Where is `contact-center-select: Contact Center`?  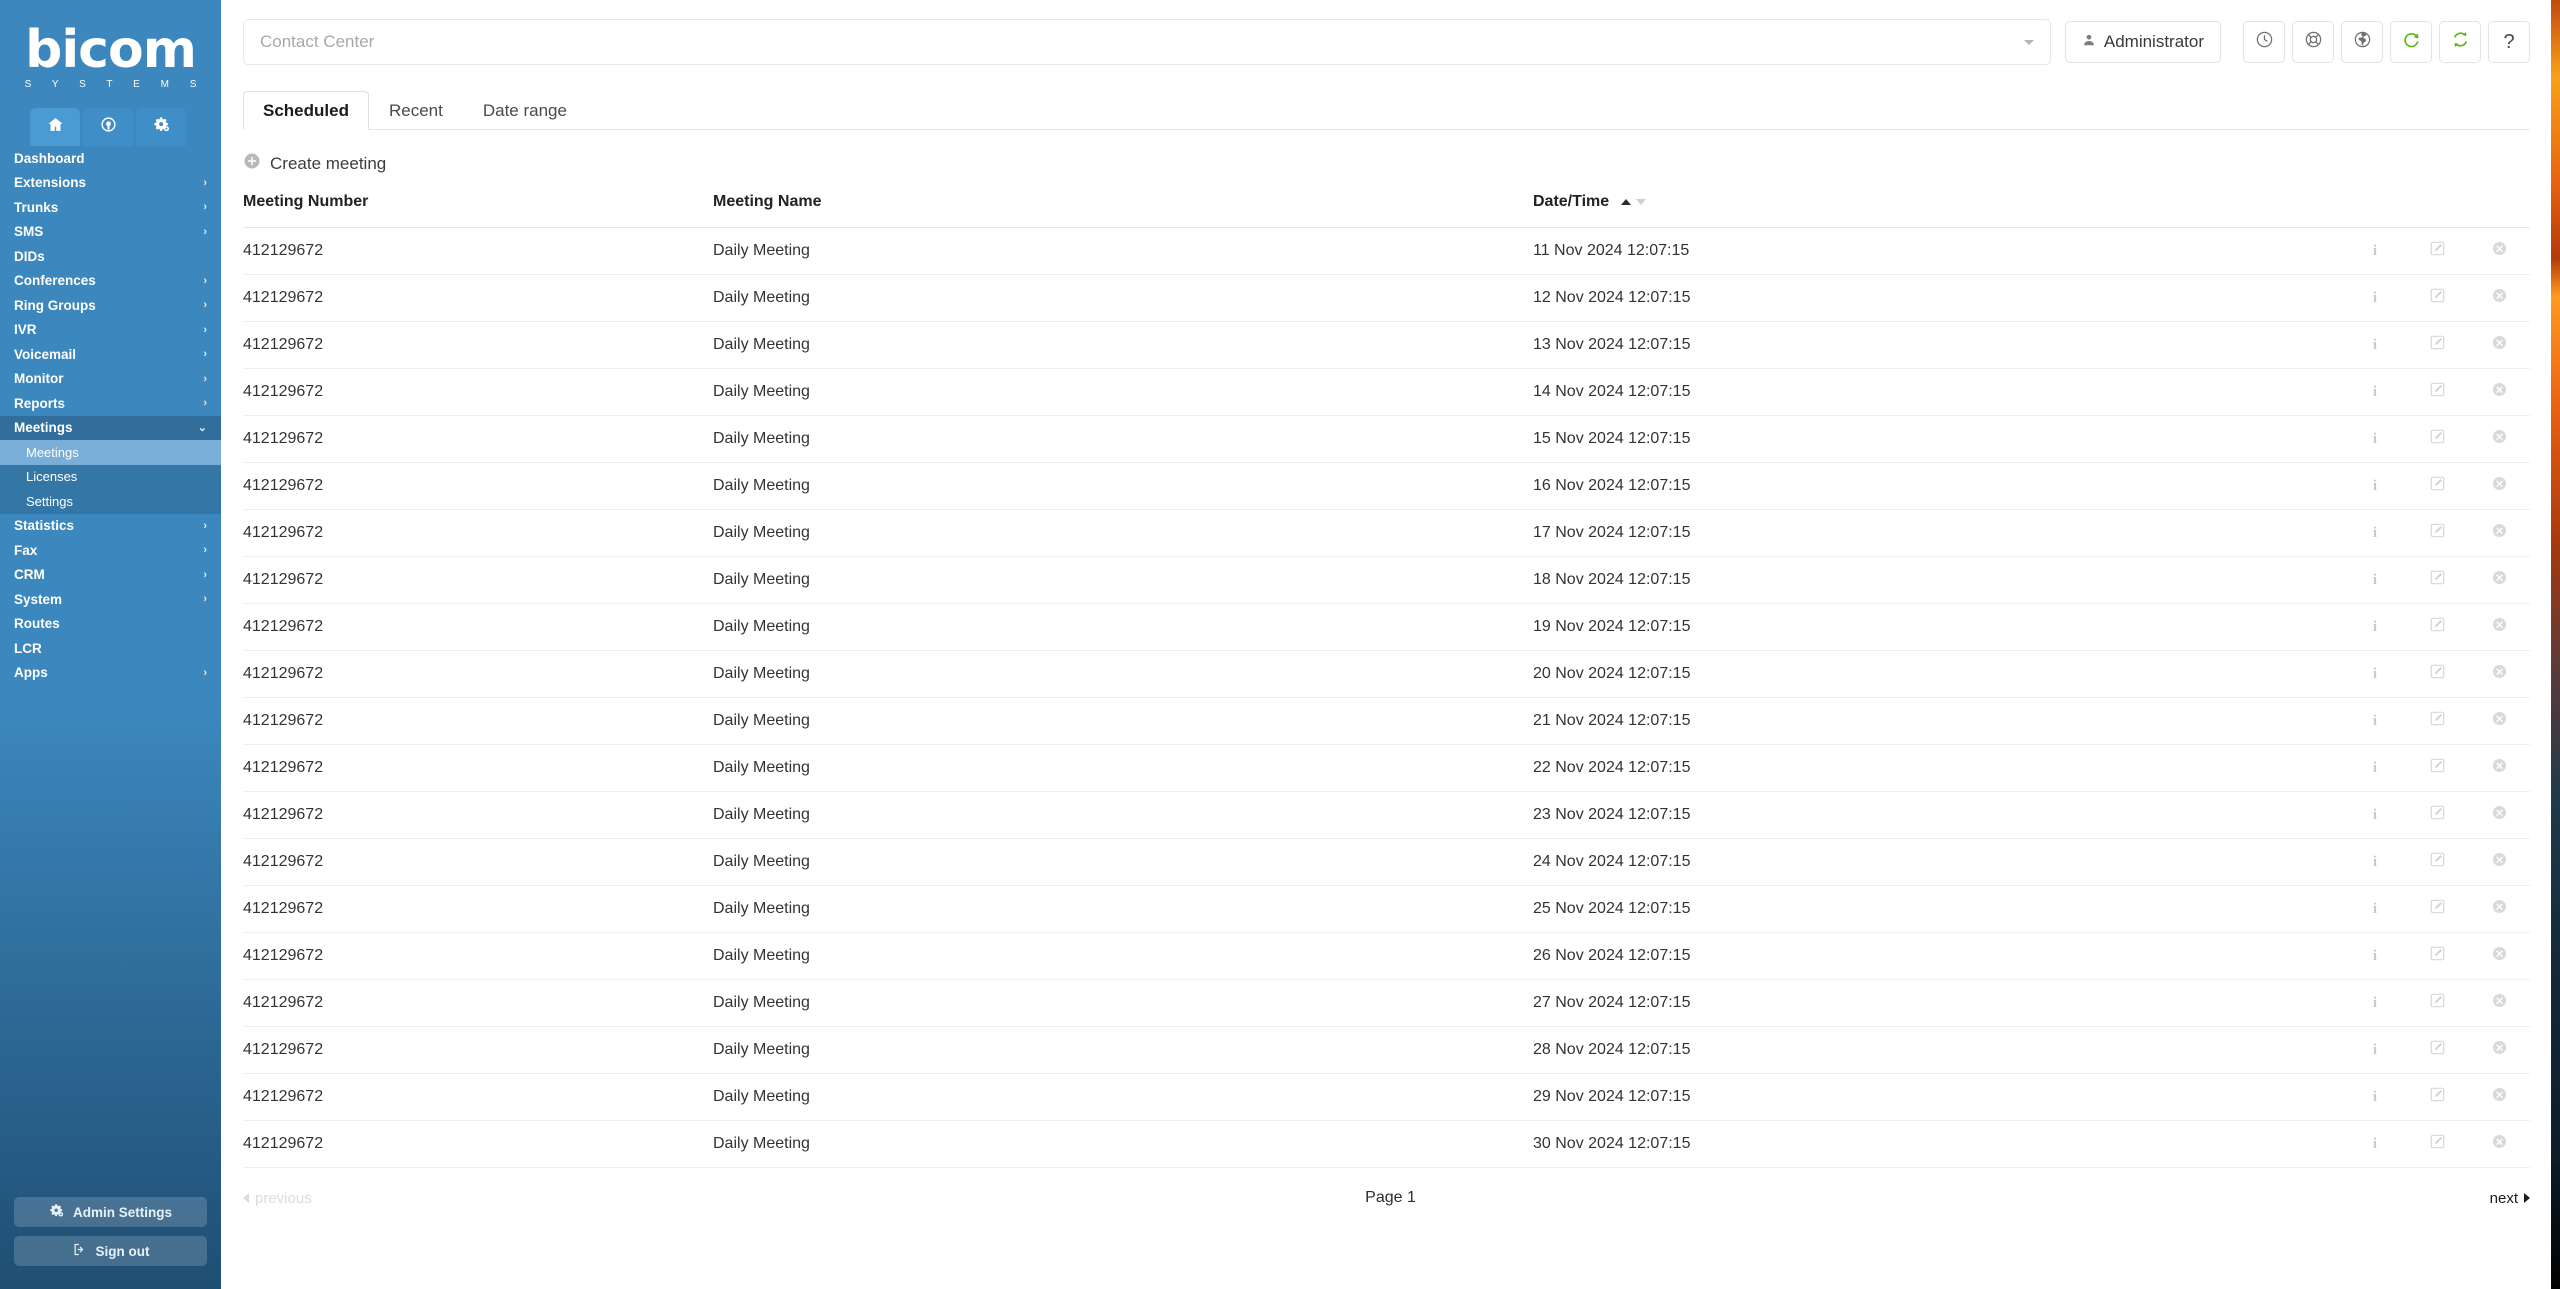 contact-center-select: Contact Center is located at coordinates (1147, 42).